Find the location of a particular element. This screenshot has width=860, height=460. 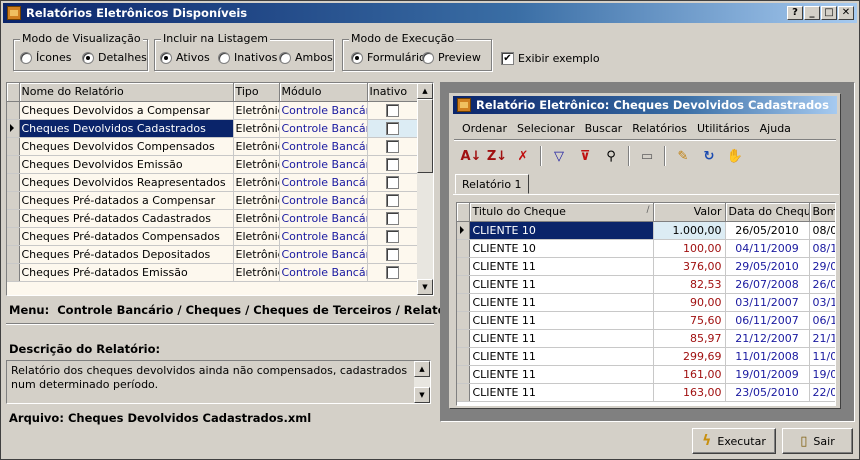

cheque-date: 23/05/2010 is located at coordinates (767, 392).